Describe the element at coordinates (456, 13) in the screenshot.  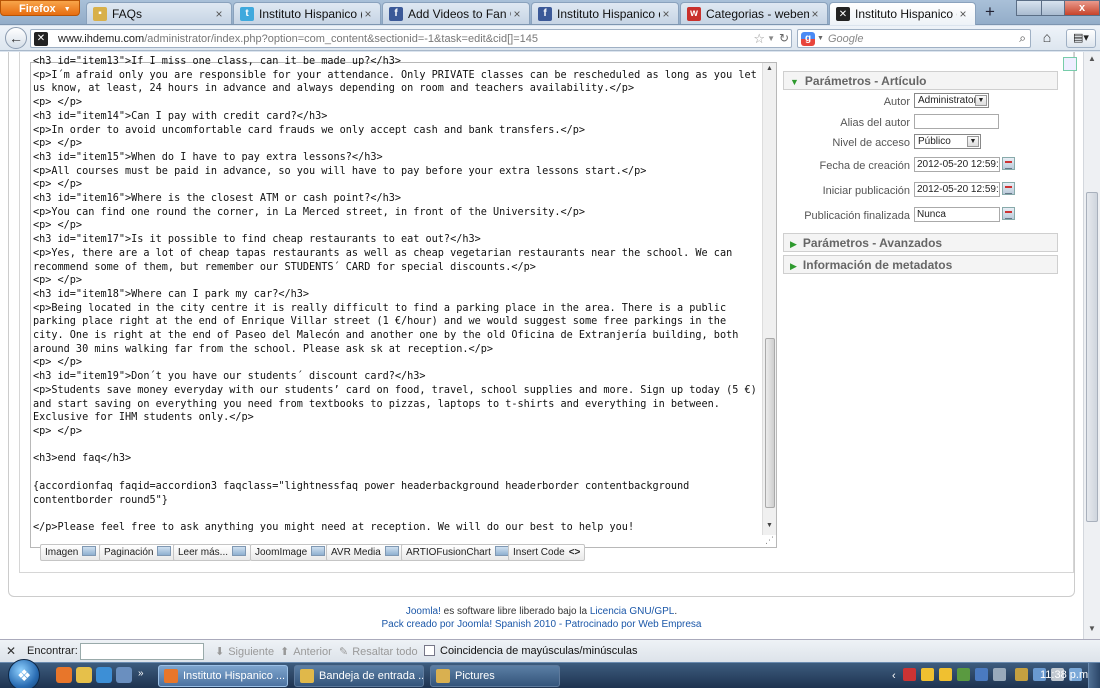
I see `tab-facebook-videos: f Add Videos to Fan Clu... ×` at that location.